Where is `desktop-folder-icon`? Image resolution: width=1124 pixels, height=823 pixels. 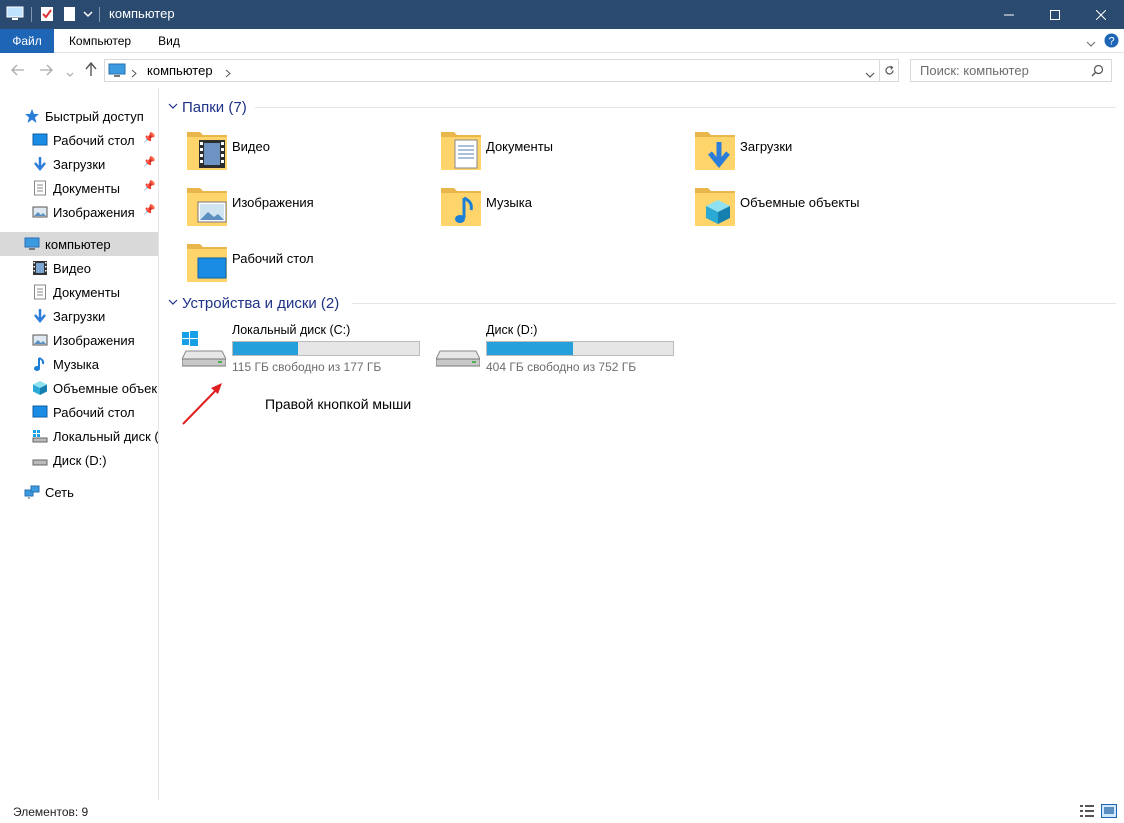 desktop-folder-icon is located at coordinates (207, 263).